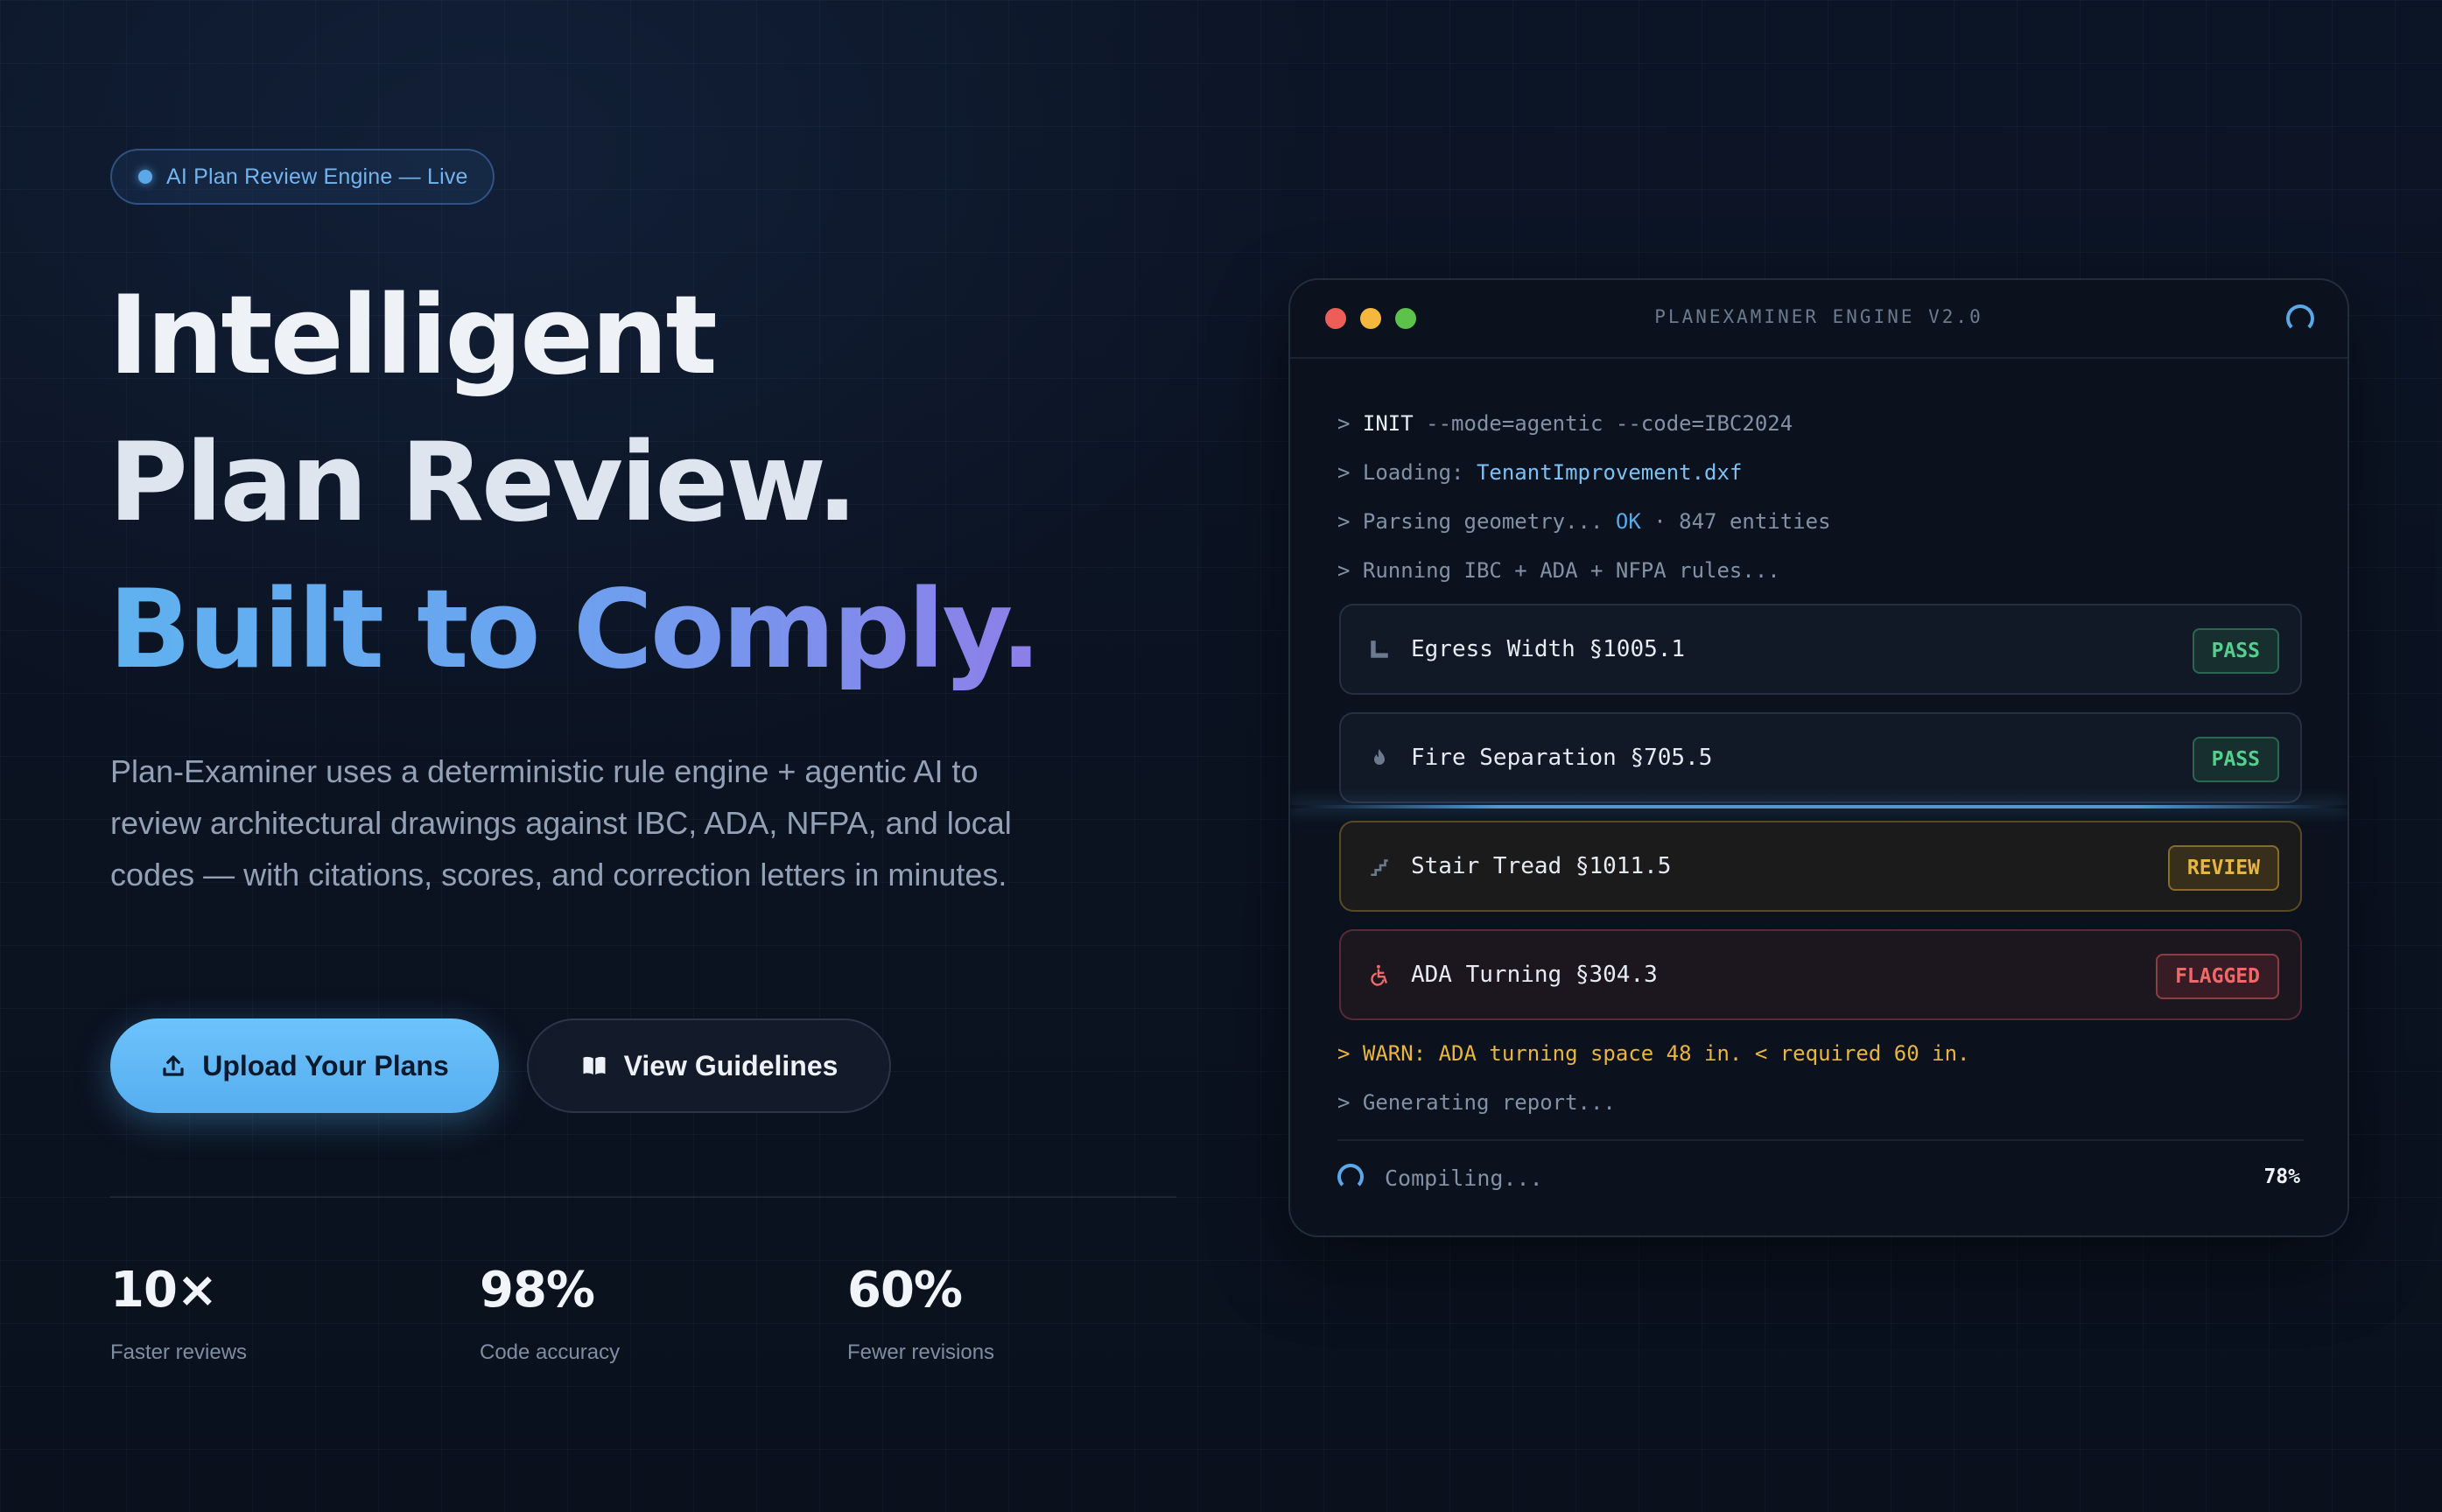 This screenshot has width=2442, height=1512. What do you see at coordinates (317, 176) in the screenshot?
I see `live-badge-label: AI Plan Review Engine — Live` at bounding box center [317, 176].